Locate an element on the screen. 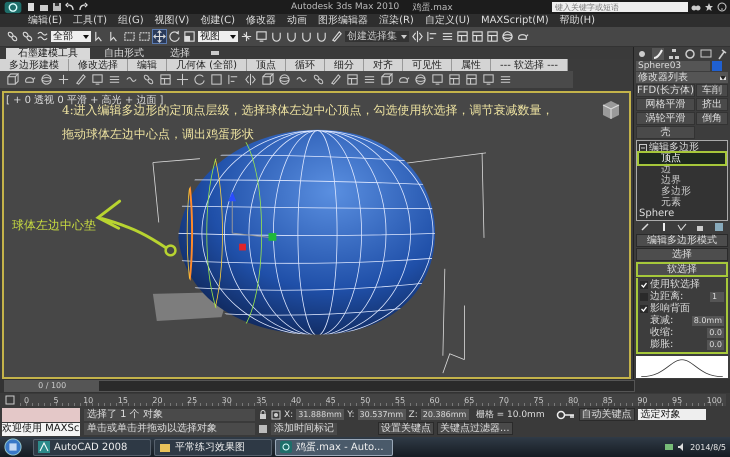 The image size is (730, 457). star-icon is located at coordinates (709, 7).